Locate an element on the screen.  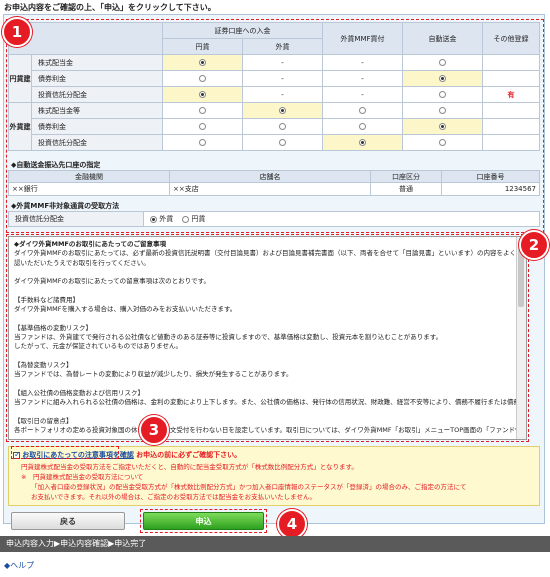
back-button: 戻る is located at coordinates (68, 521).